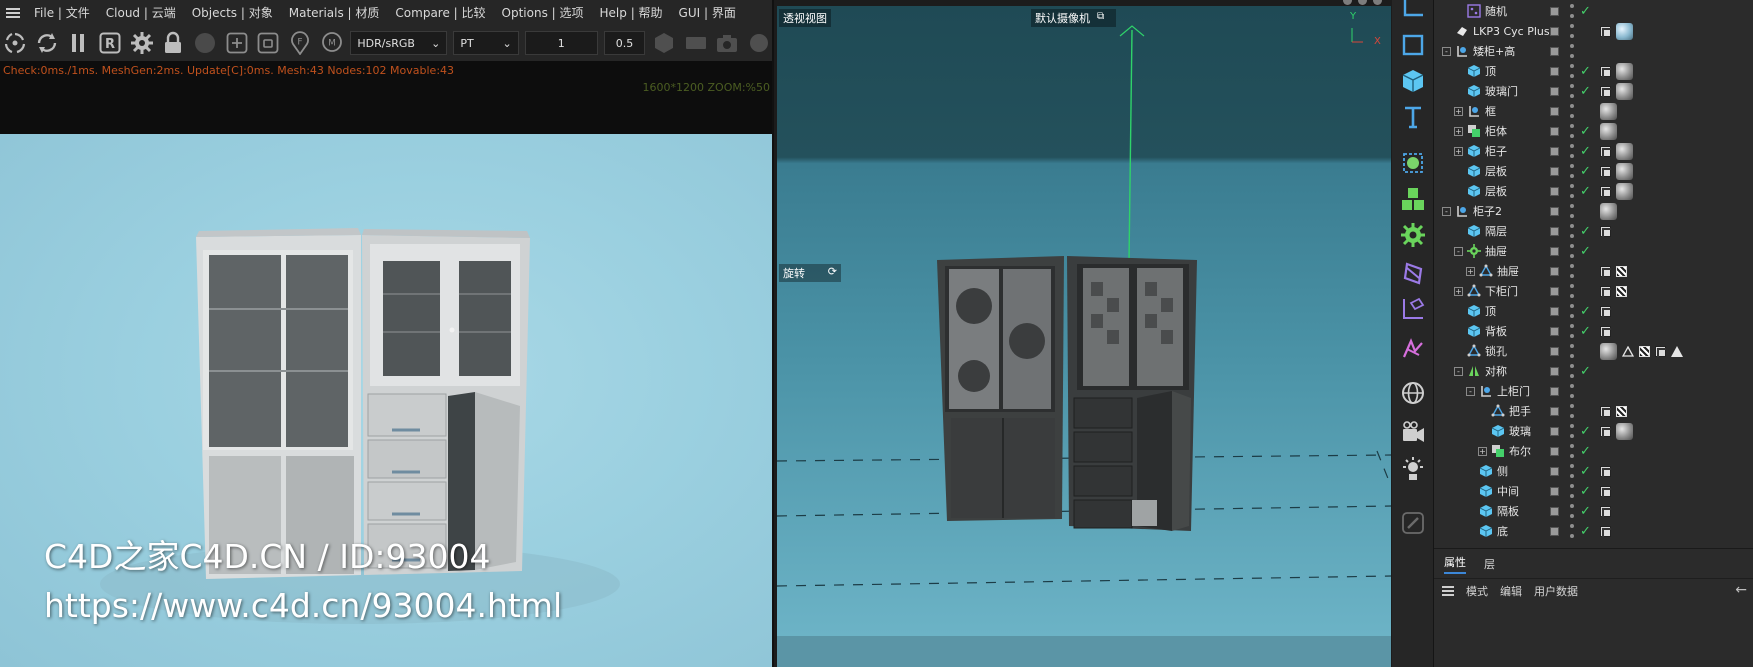 This screenshot has width=1753, height=667. I want to click on cube-primitive-icon, so click(1413, 81).